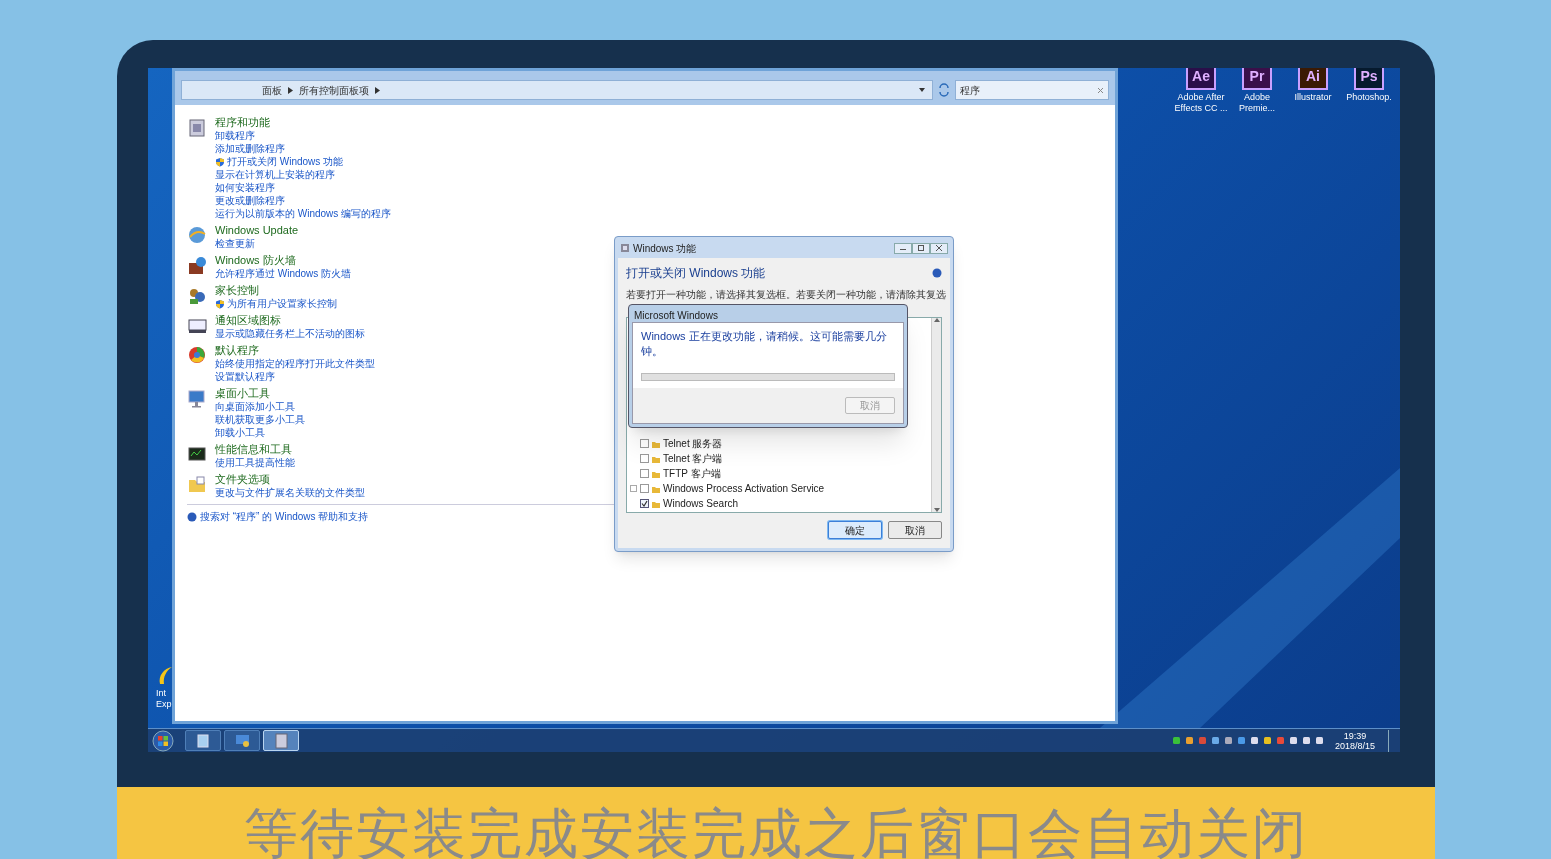  What do you see at coordinates (922, 90) in the screenshot?
I see `dropdown-icon` at bounding box center [922, 90].